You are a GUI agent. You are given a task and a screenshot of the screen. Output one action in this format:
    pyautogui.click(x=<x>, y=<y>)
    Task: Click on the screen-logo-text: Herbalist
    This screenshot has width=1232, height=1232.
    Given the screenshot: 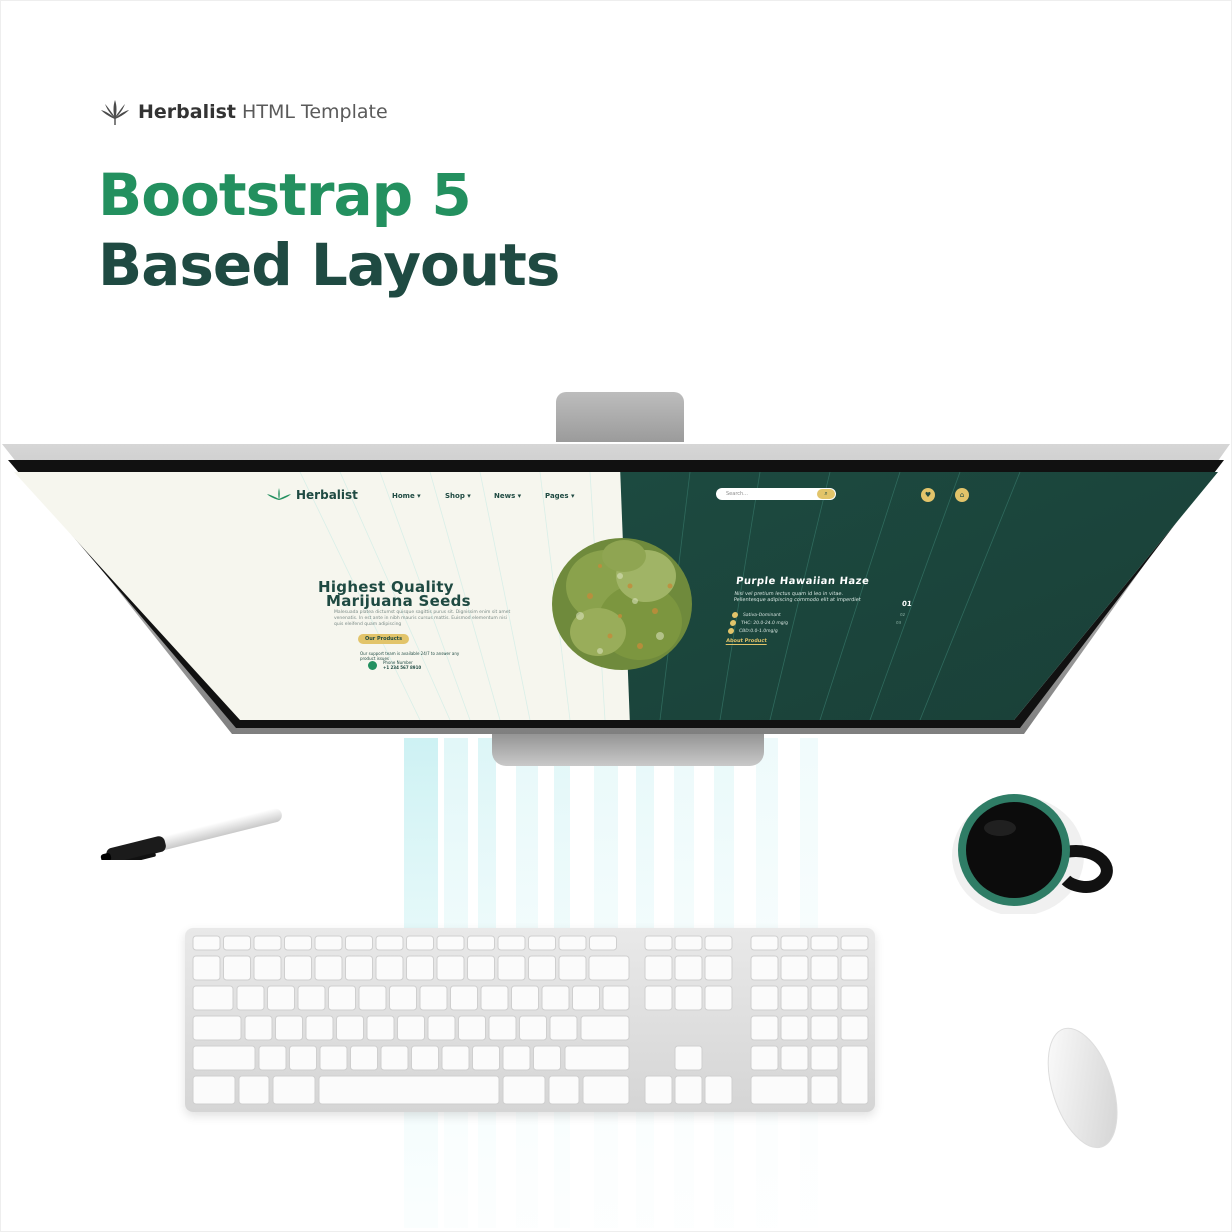 What is the action you would take?
    pyautogui.click(x=327, y=495)
    